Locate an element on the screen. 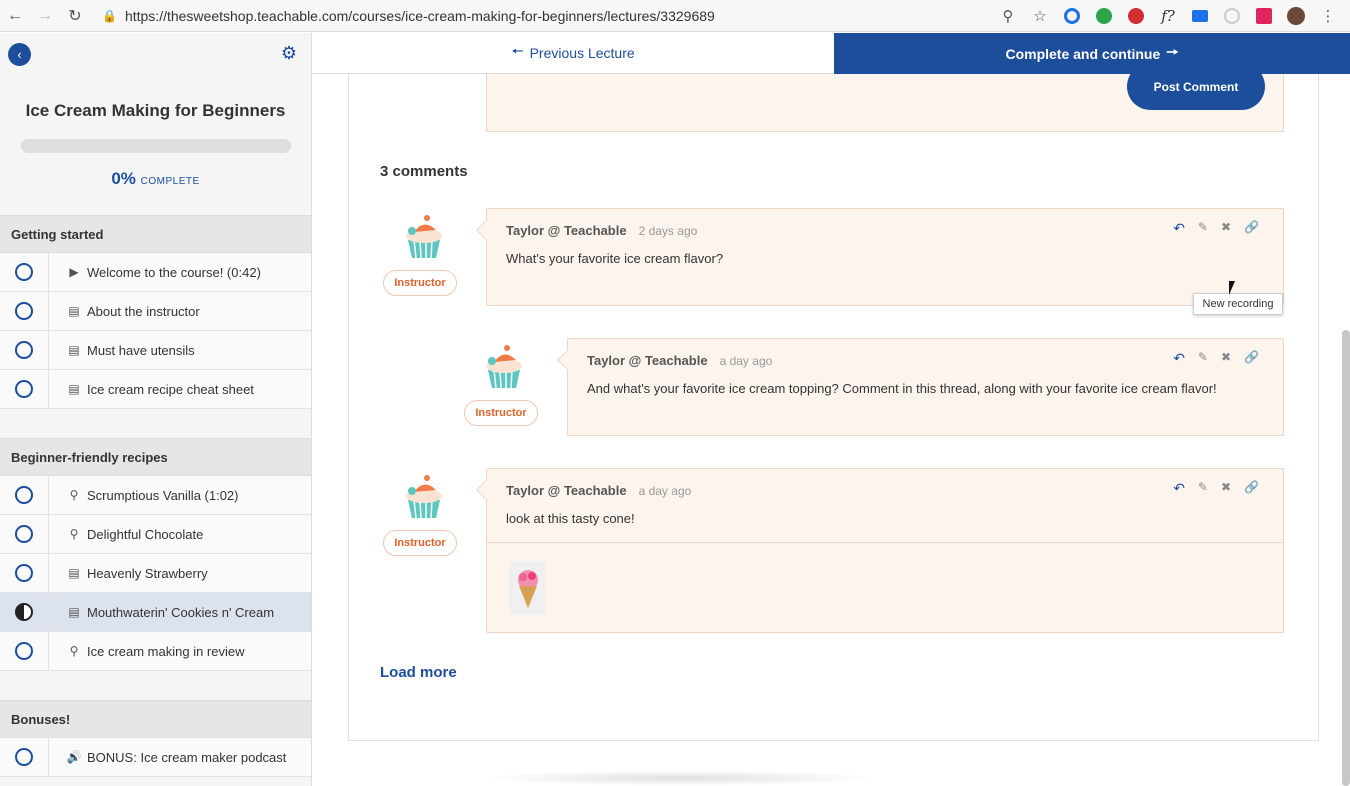 The width and height of the screenshot is (1350, 786). extension-icon-spiral is located at coordinates (1232, 15).